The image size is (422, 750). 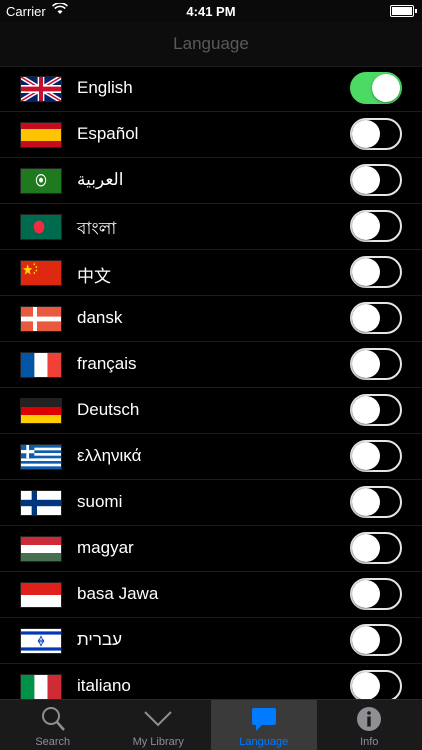 I want to click on tab-language: Language, so click(x=264, y=725).